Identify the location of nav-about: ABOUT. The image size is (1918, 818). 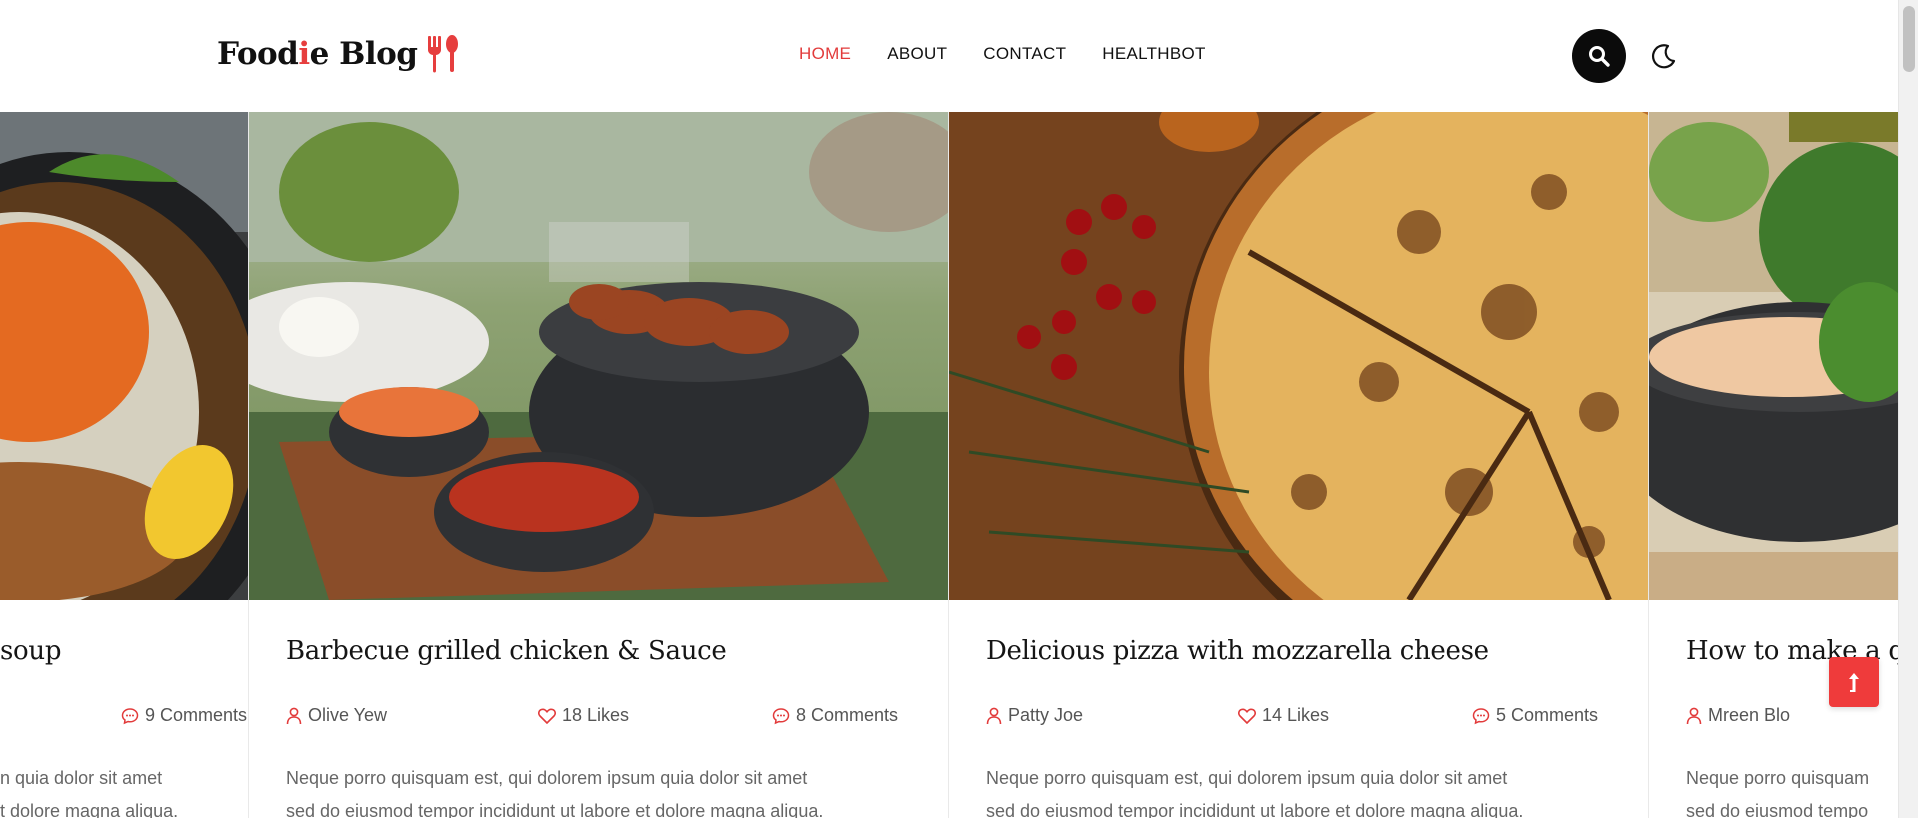
(917, 54).